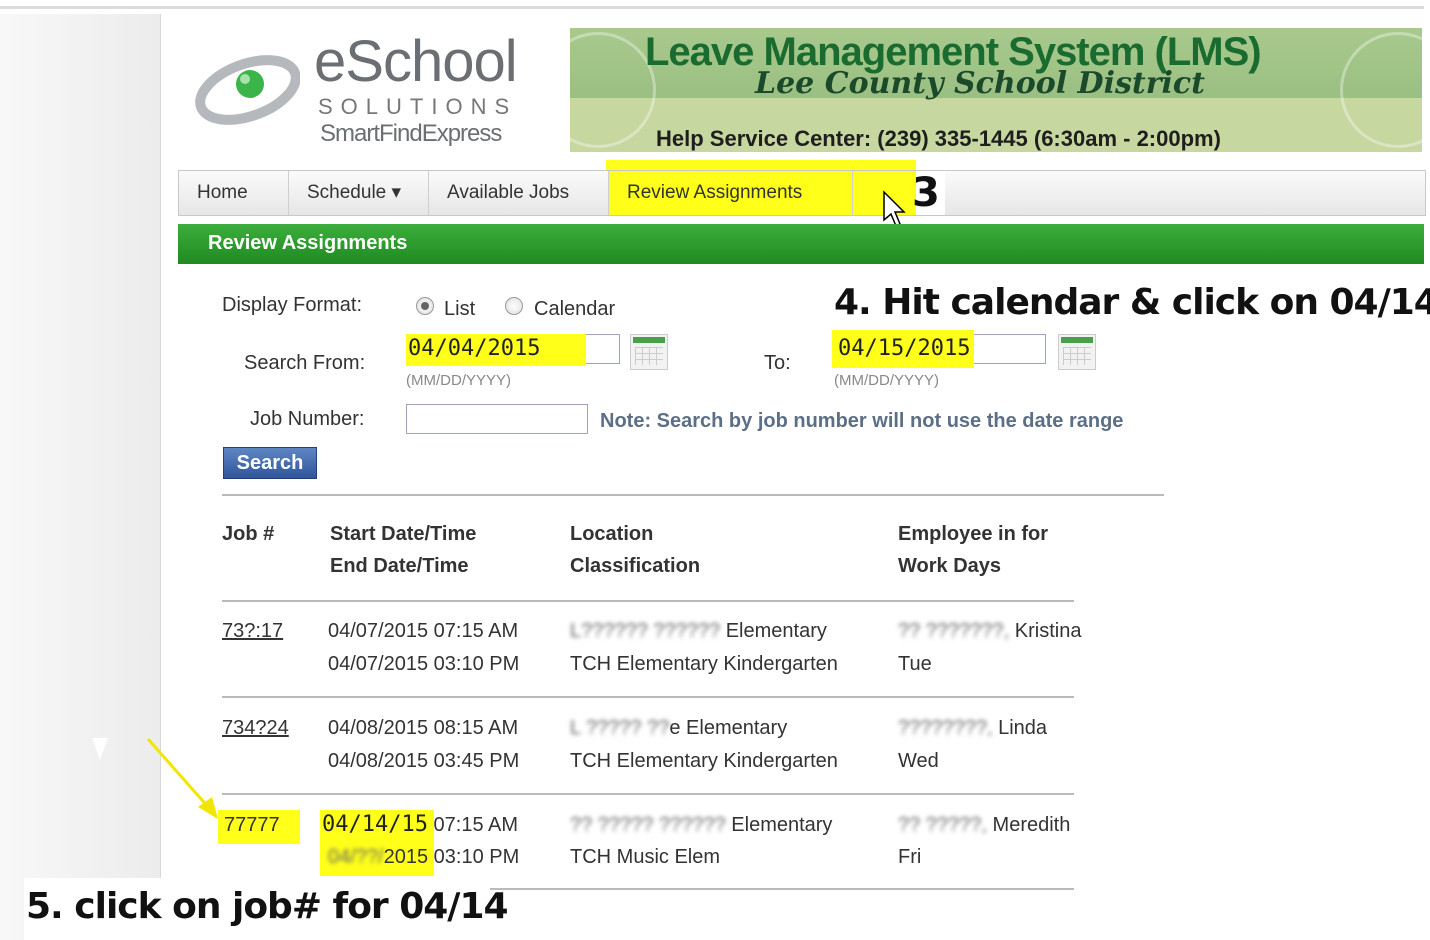 This screenshot has width=1430, height=940. I want to click on row-start-date: 04/08/2015, so click(378, 728).